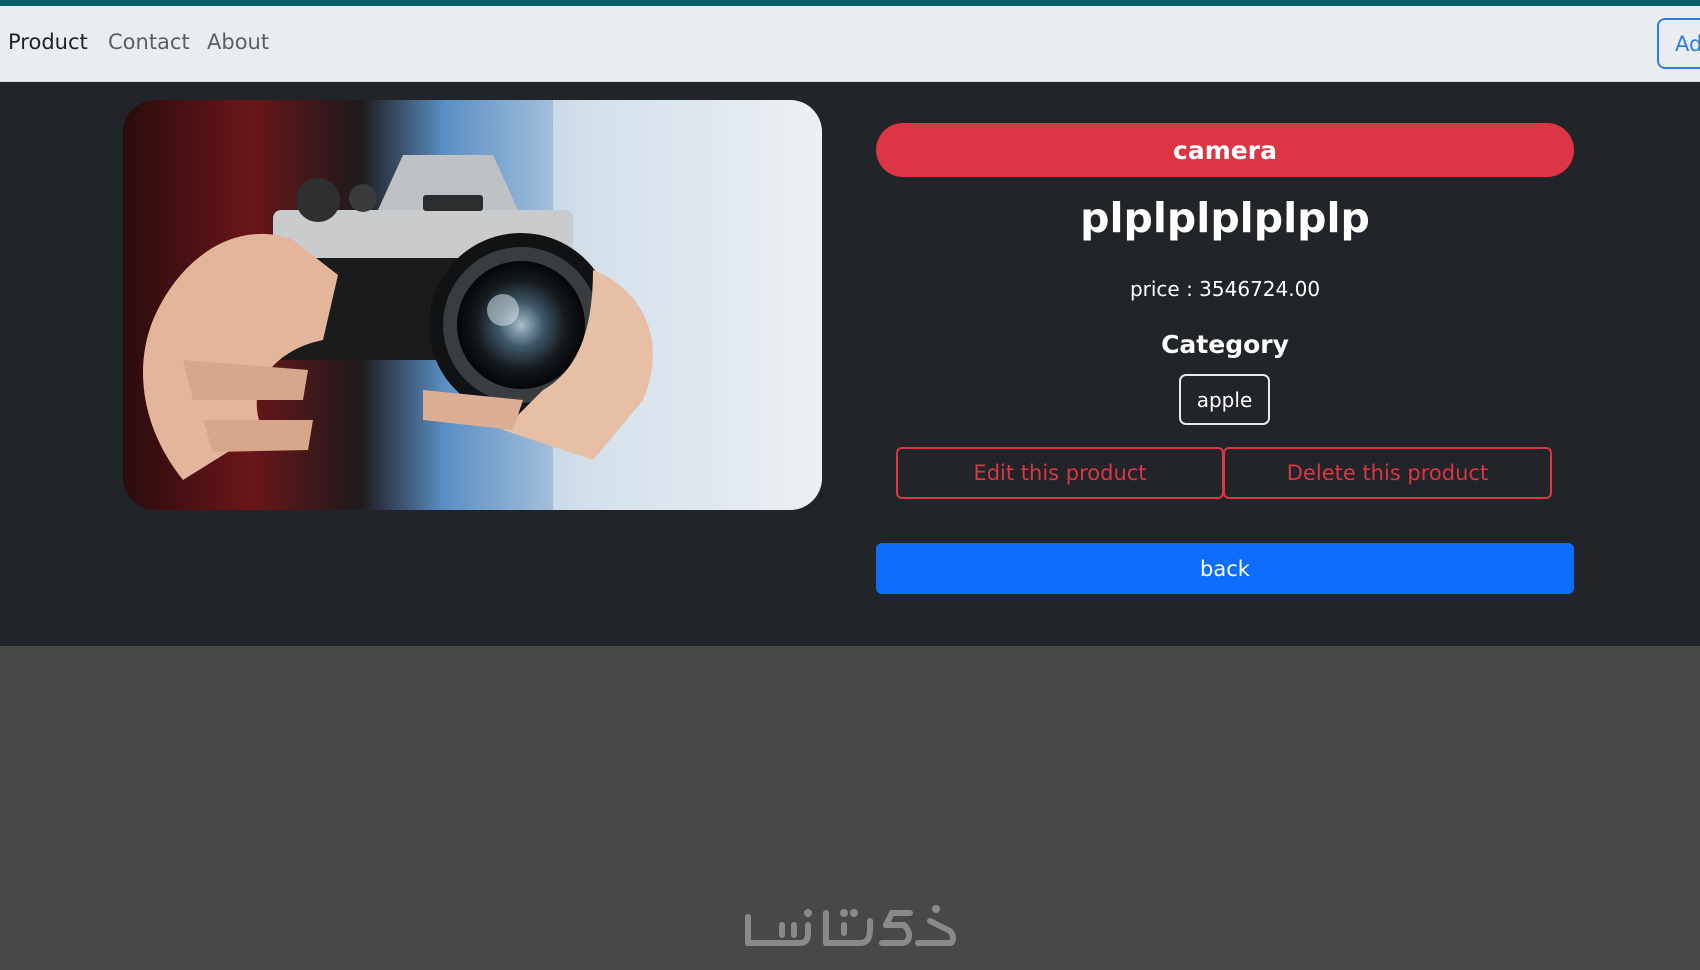  Describe the element at coordinates (850, 44) in the screenshot. I see `navbar: Product Contact About Ad` at that location.